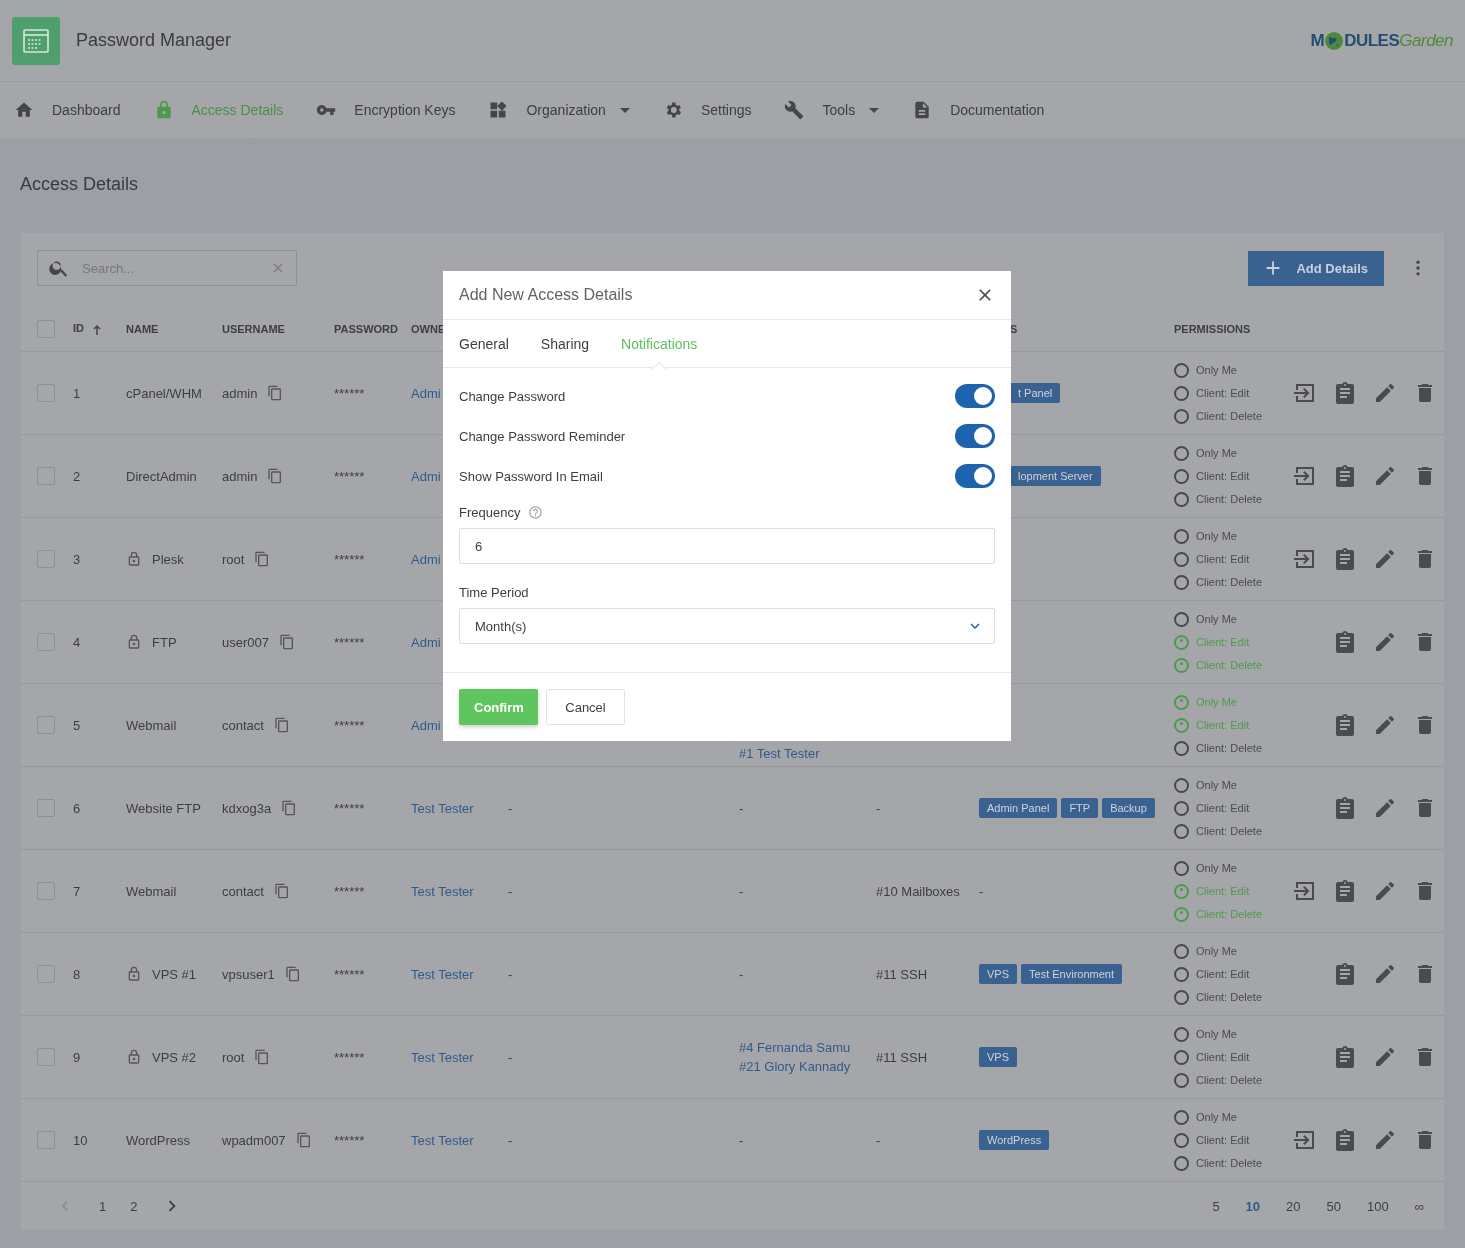 The image size is (1465, 1248). I want to click on nav-item: Settings, so click(707, 110).